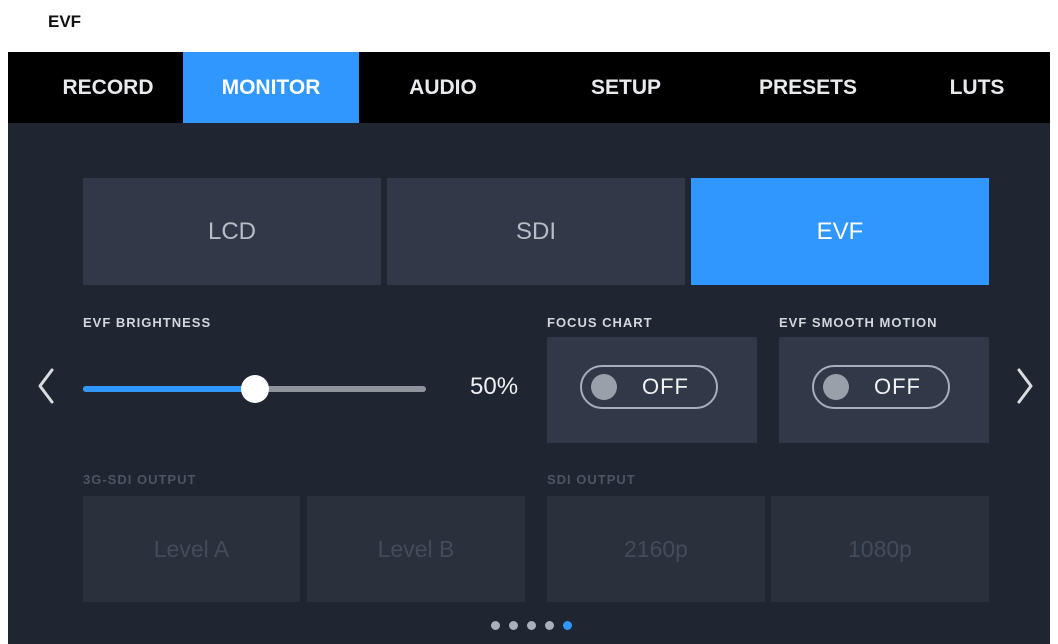 Image resolution: width=1058 pixels, height=644 pixels. Describe the element at coordinates (591, 479) in the screenshot. I see `sdi-output-label: SDI OUTPUT` at that location.